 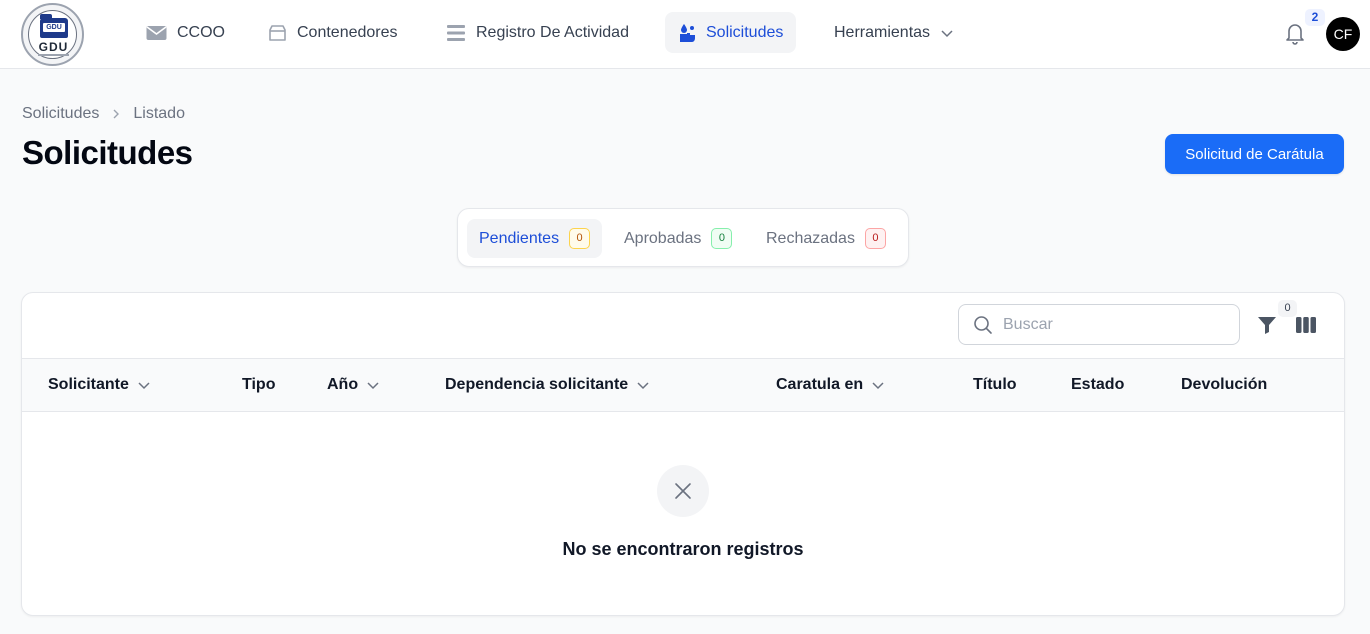 I want to click on hand-drop-icon, so click(x=687, y=32).